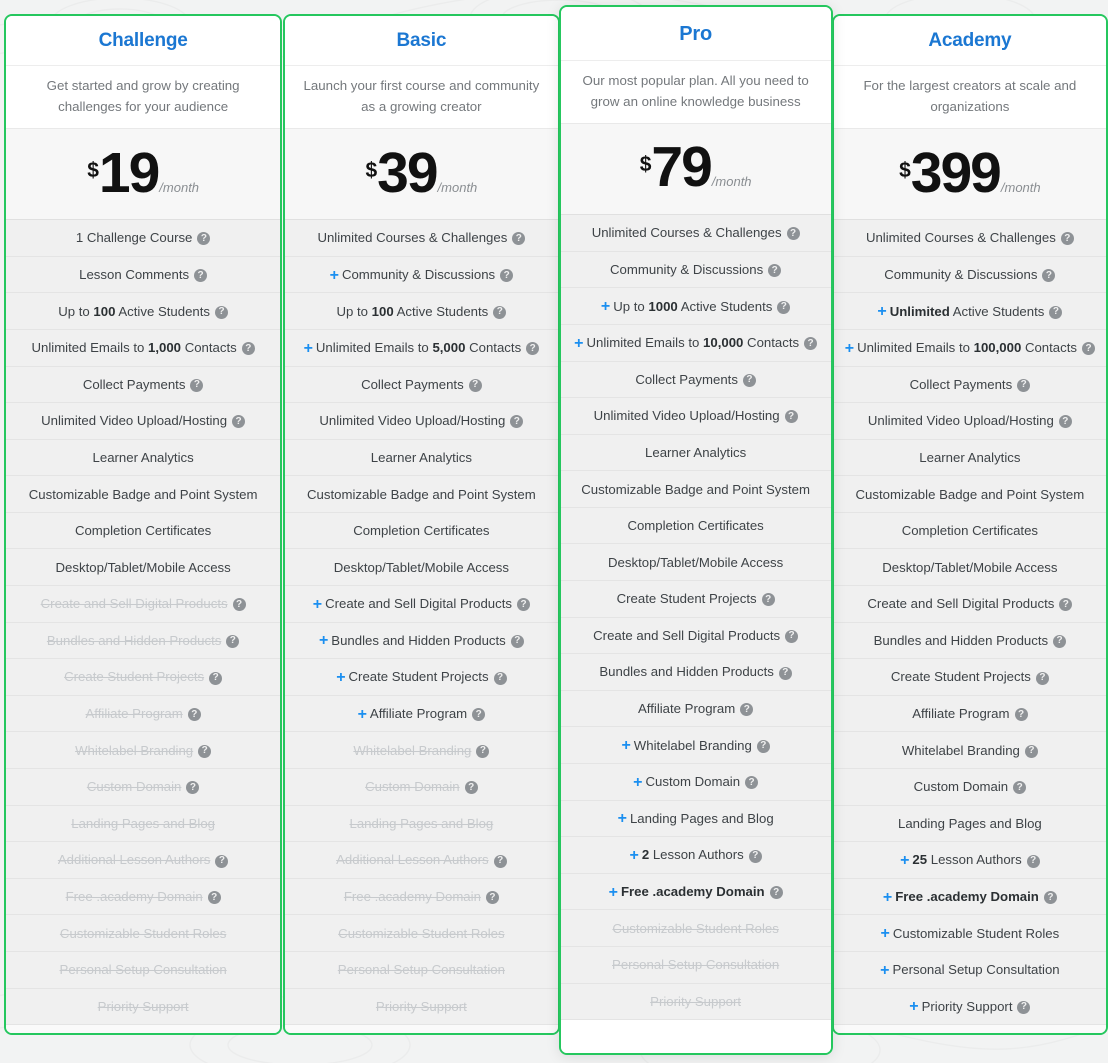 Image resolution: width=1108 pixels, height=1063 pixels. I want to click on feature-row: + Customizable Student Roles, so click(969, 934).